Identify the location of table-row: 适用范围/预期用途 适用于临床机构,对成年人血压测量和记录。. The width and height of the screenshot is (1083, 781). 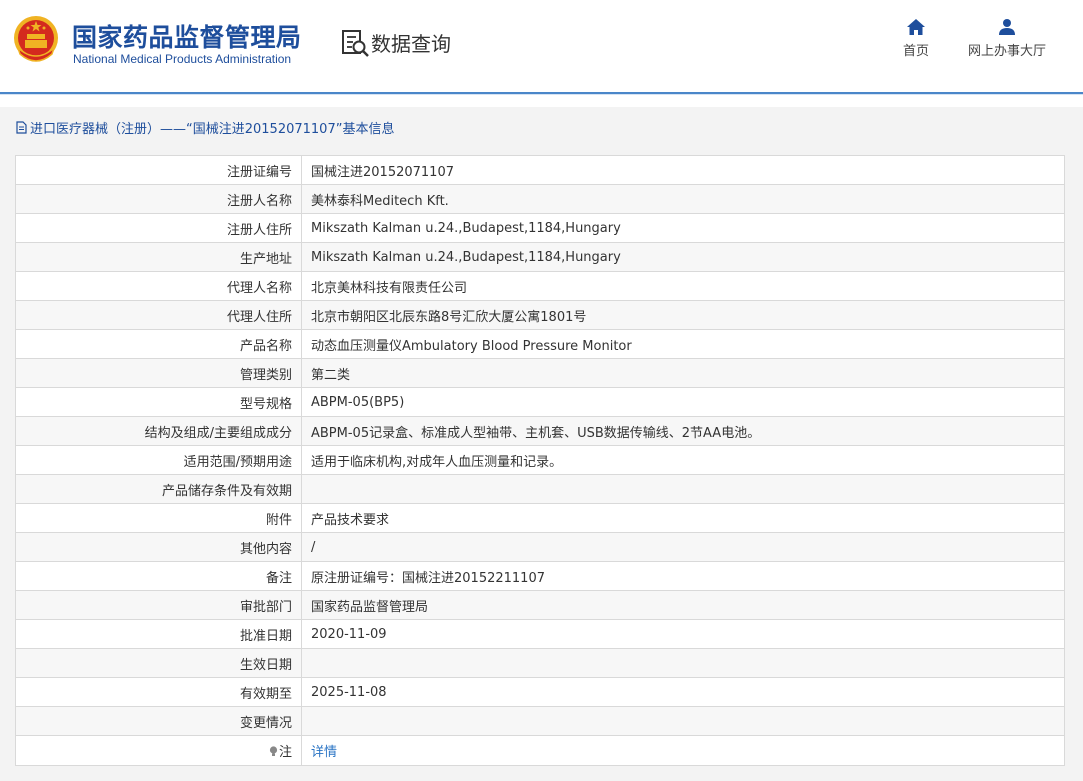
(540, 460).